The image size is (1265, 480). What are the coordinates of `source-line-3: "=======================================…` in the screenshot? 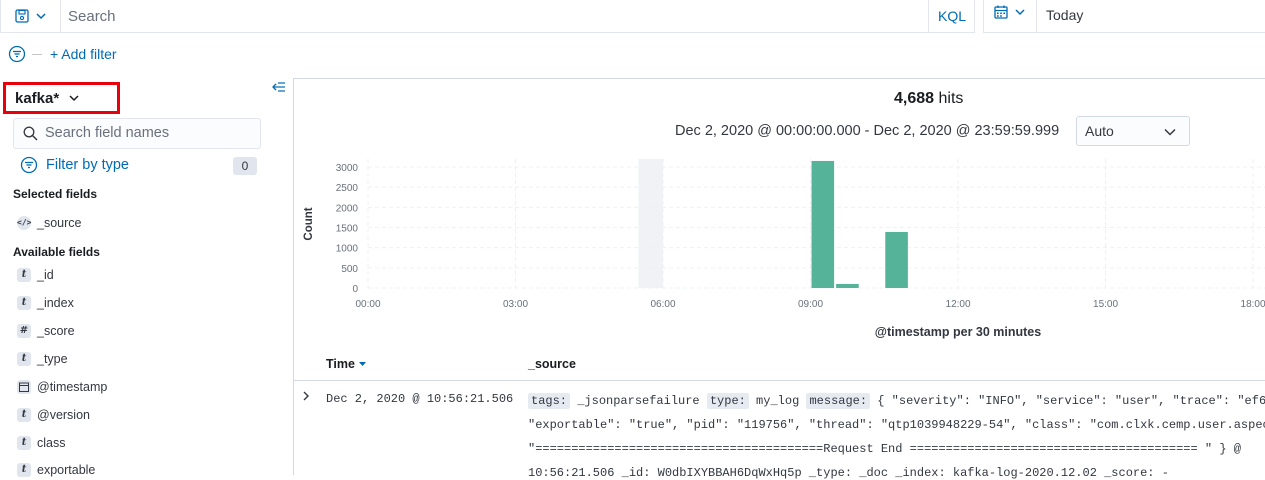 It's located at (884, 449).